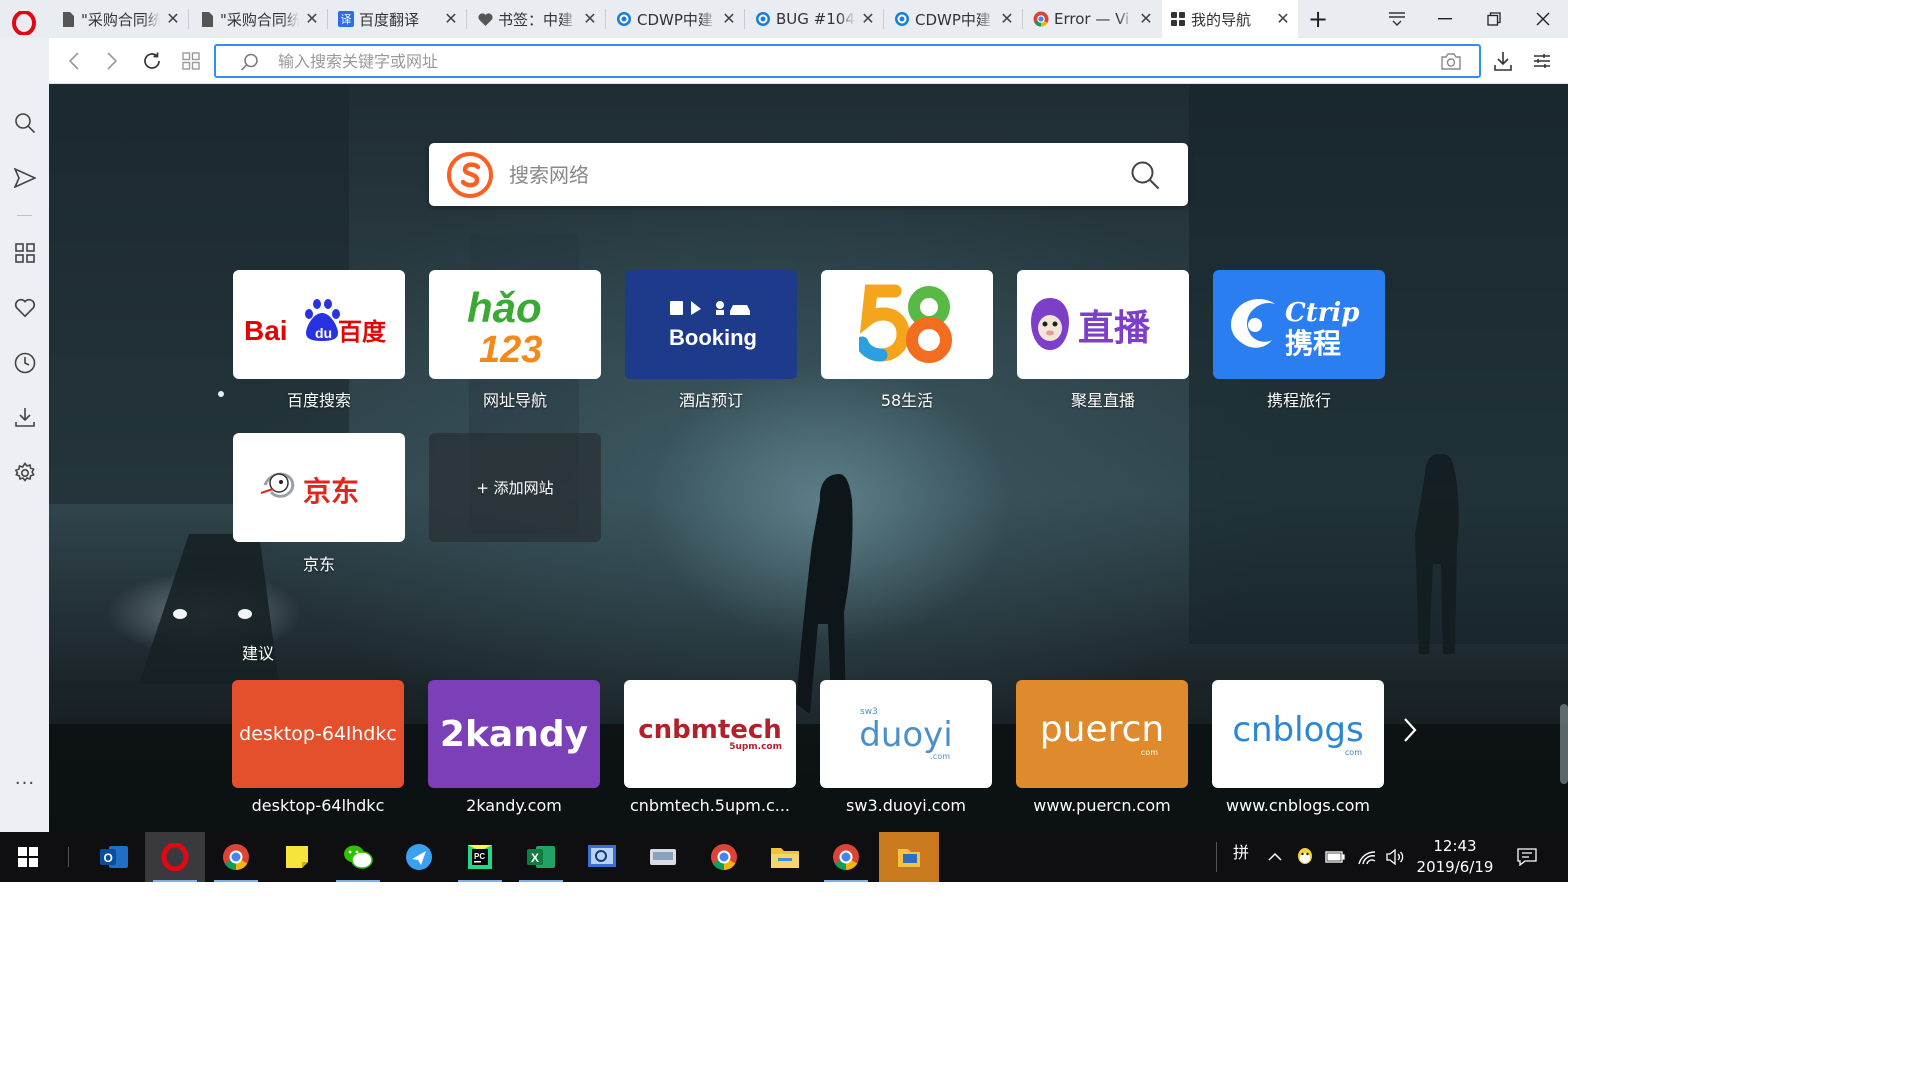 Image resolution: width=1920 pixels, height=1080 pixels. What do you see at coordinates (1455, 867) in the screenshot?
I see `clock-date: 2019/6/19` at bounding box center [1455, 867].